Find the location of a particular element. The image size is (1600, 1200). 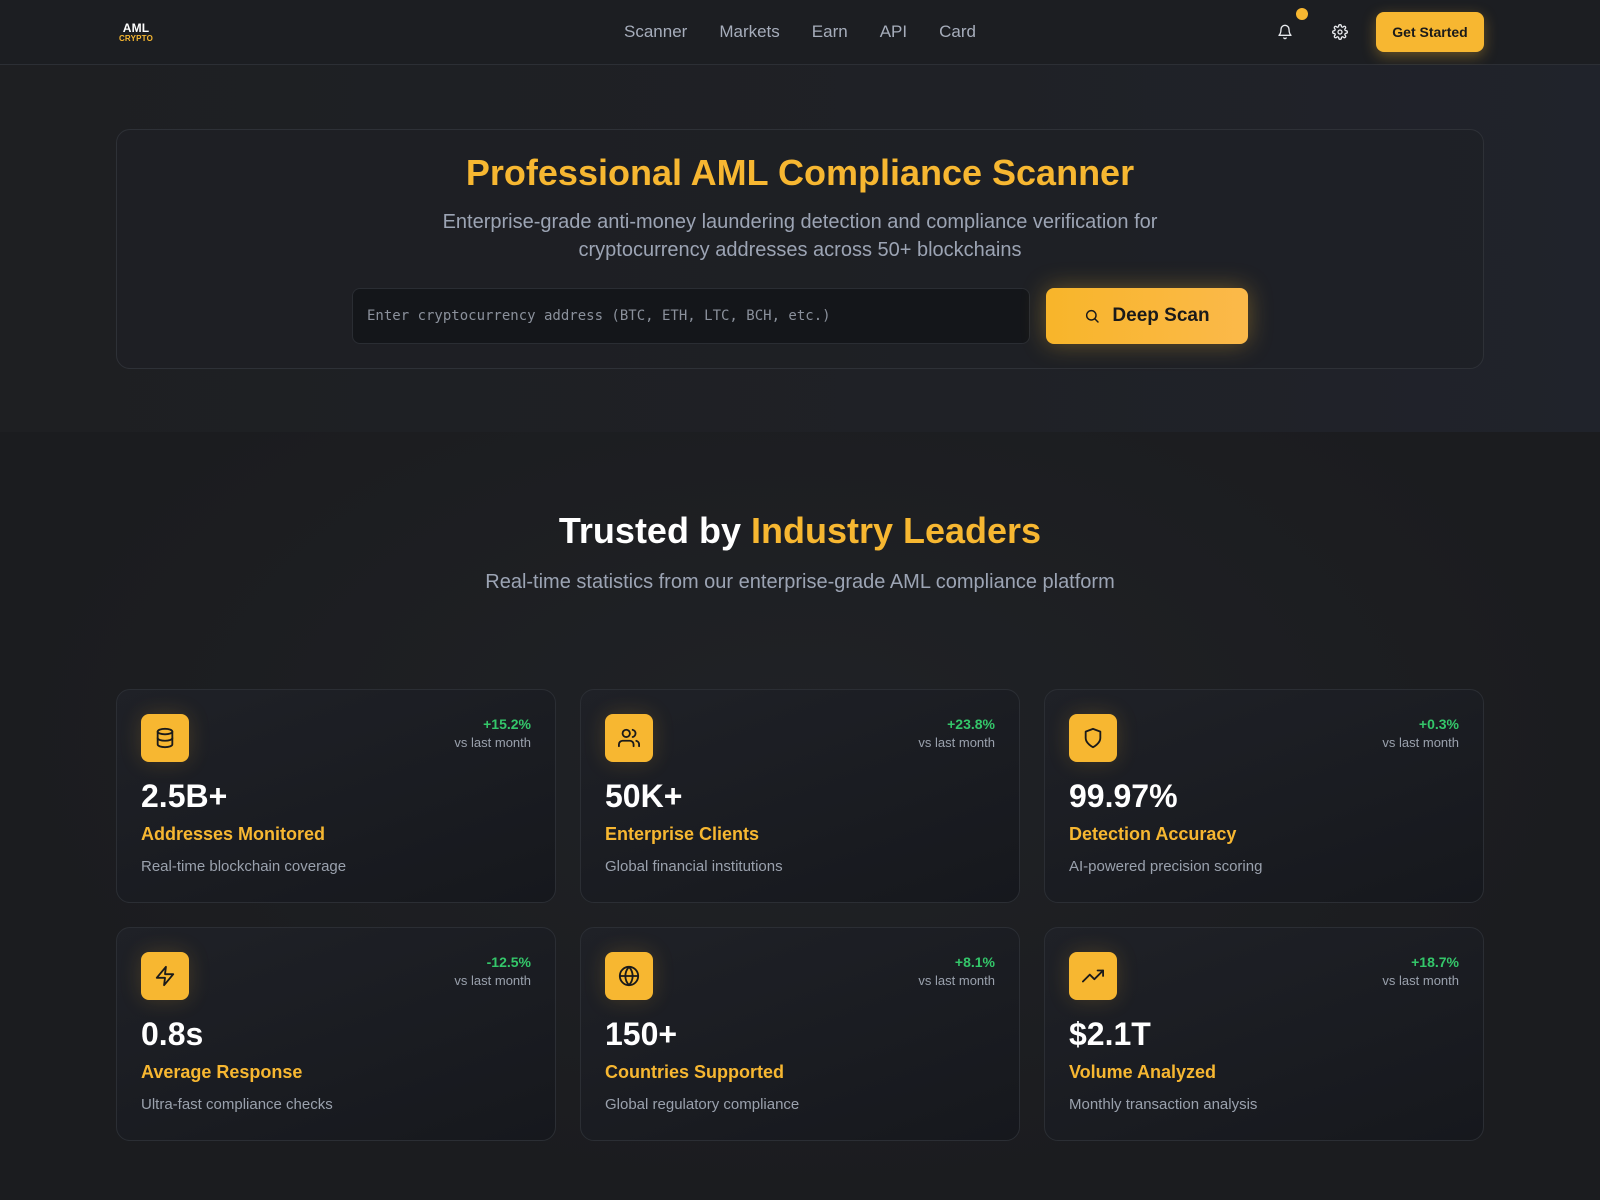

hero-title: Professional AML Compliance Scanner is located at coordinates (800, 172).